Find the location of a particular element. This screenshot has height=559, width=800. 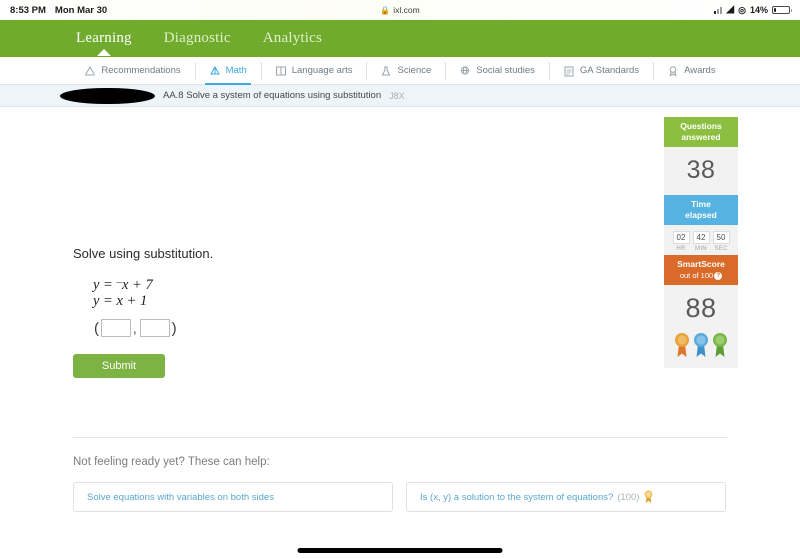

primary-nav-bar: Learning Diagnostic Analytics is located at coordinates (400, 38).